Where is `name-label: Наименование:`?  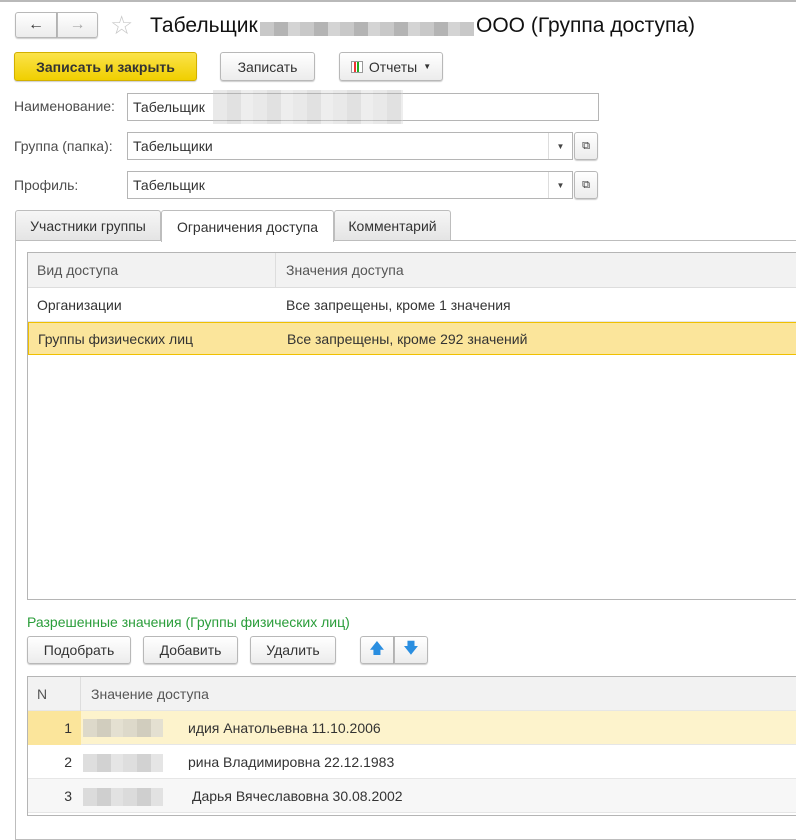 name-label: Наименование: is located at coordinates (64, 106).